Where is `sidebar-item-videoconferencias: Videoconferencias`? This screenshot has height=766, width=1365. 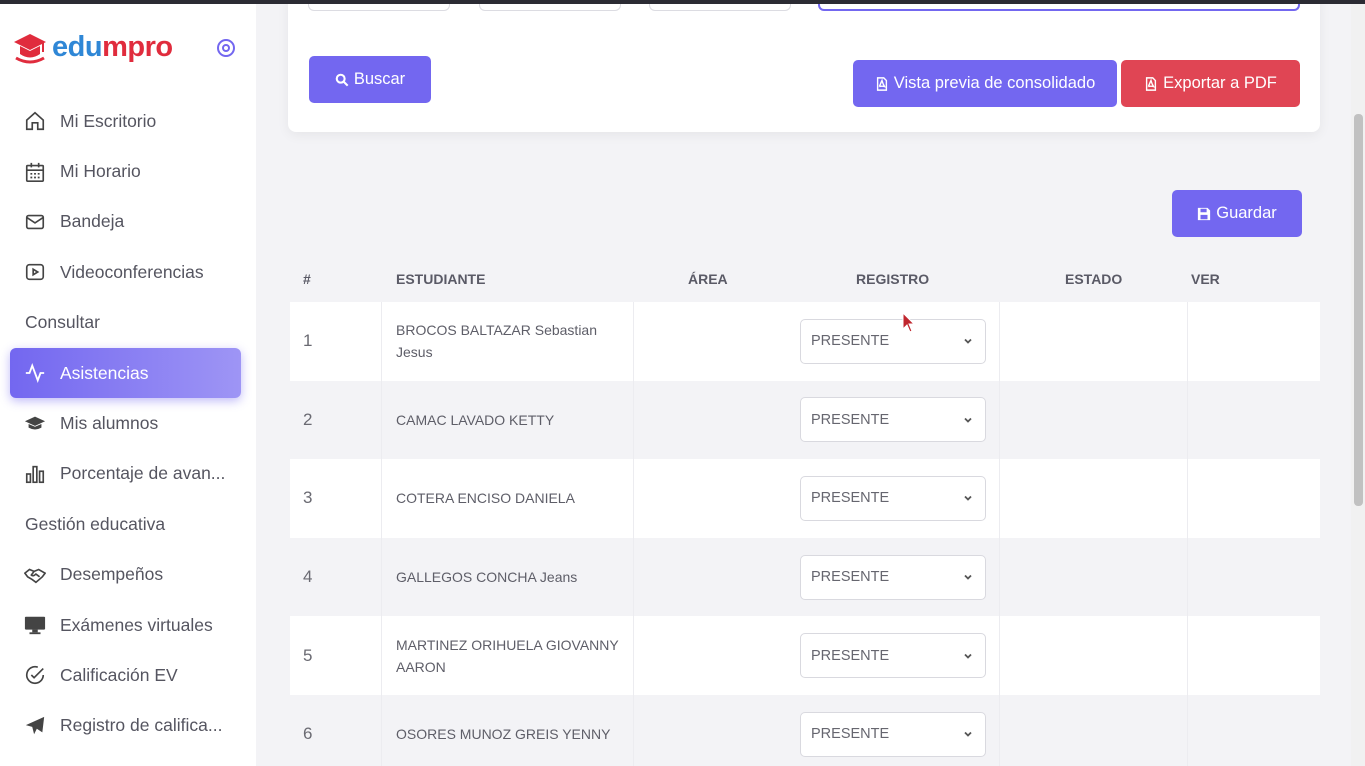 sidebar-item-videoconferencias: Videoconferencias is located at coordinates (128, 272).